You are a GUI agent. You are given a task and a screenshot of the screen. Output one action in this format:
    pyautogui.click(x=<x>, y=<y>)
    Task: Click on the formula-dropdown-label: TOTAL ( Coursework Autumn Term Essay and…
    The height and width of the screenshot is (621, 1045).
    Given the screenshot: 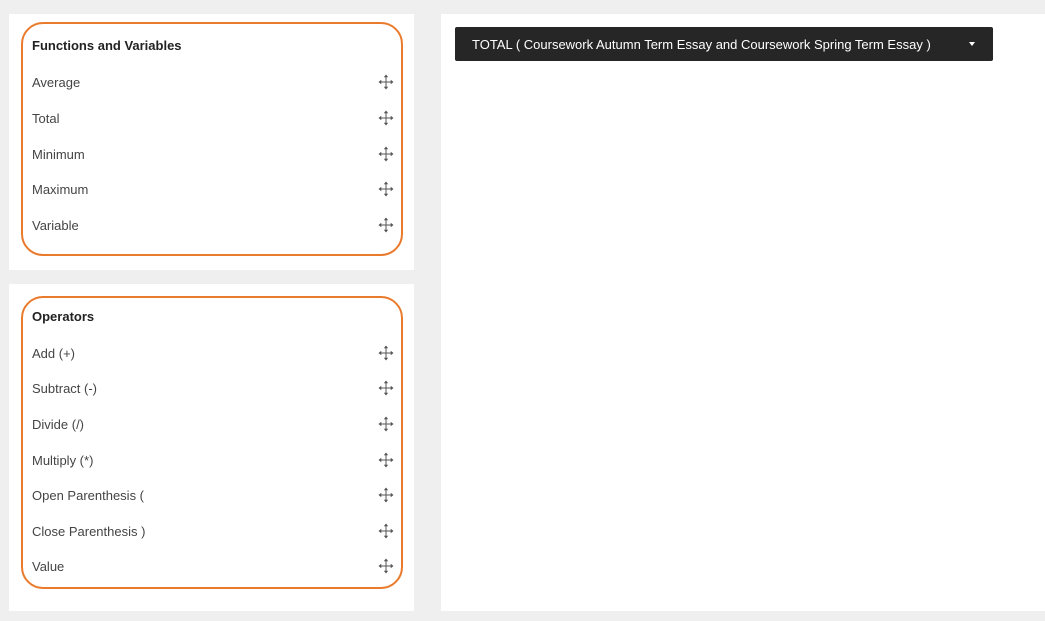 What is the action you would take?
    pyautogui.click(x=701, y=44)
    